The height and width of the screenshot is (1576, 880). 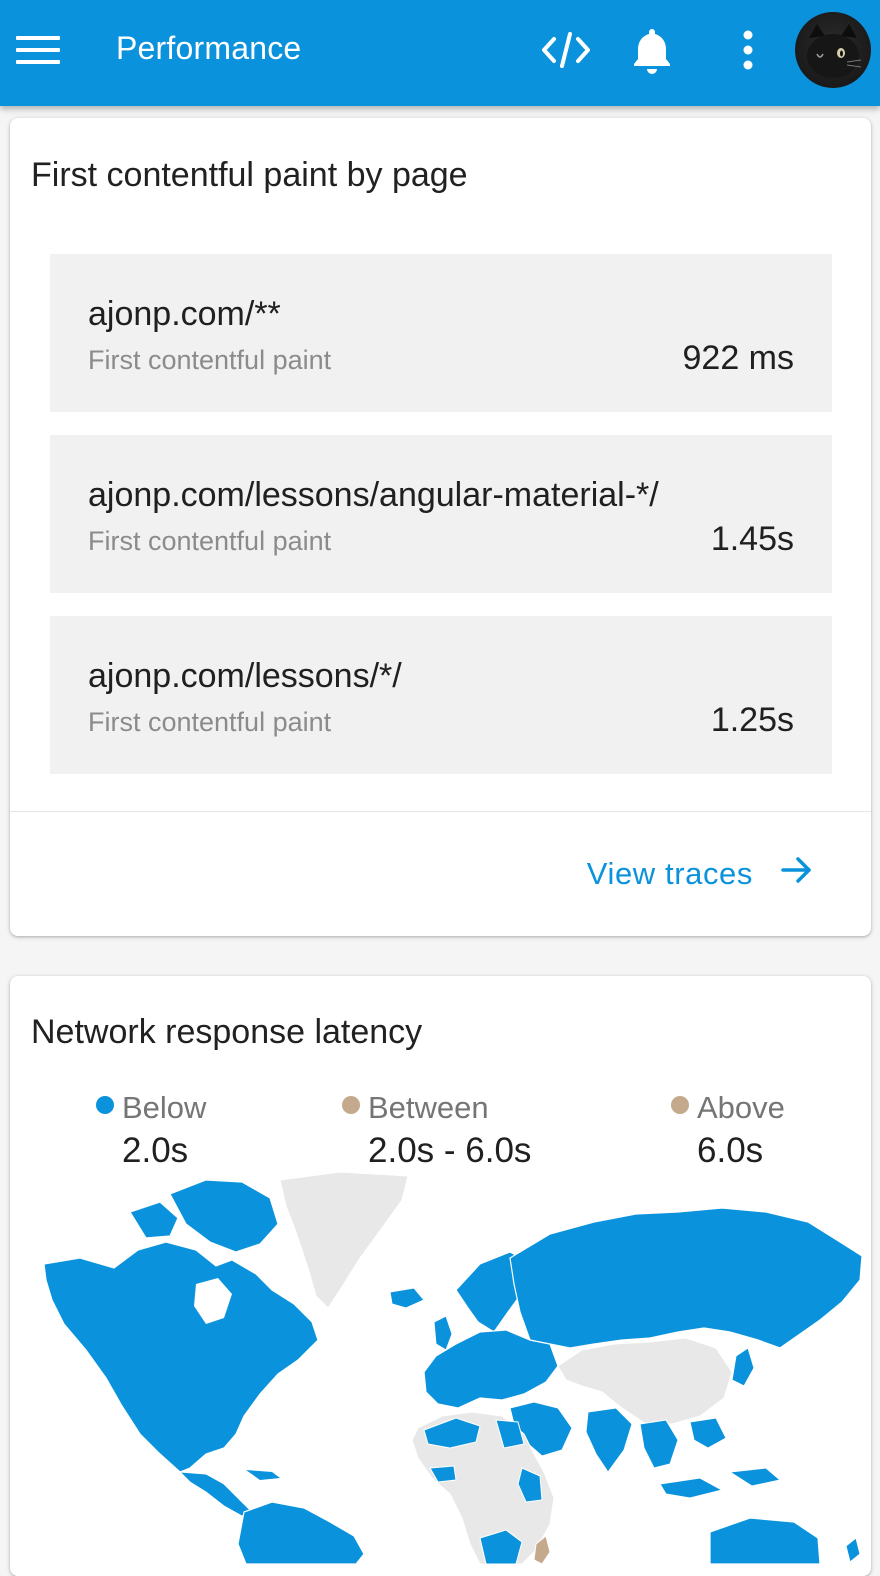 I want to click on fcp-card-title: First contentful paint by page, so click(x=249, y=175).